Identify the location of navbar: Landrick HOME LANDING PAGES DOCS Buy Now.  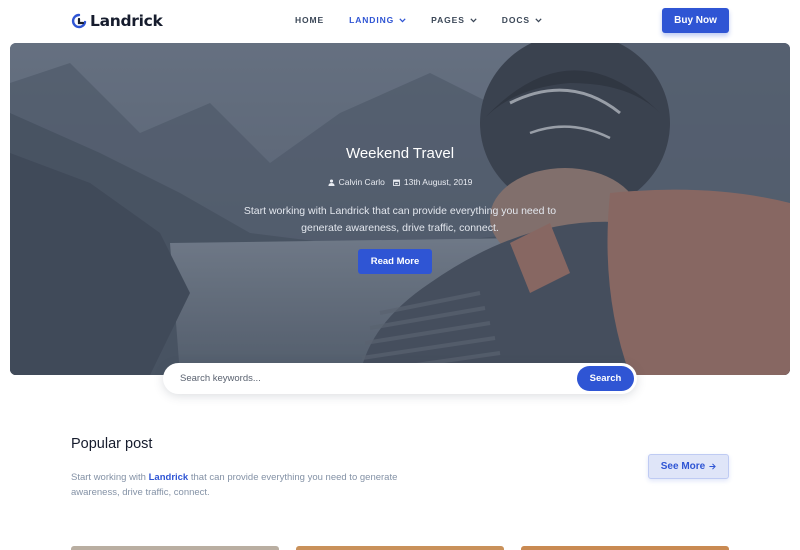
(400, 21).